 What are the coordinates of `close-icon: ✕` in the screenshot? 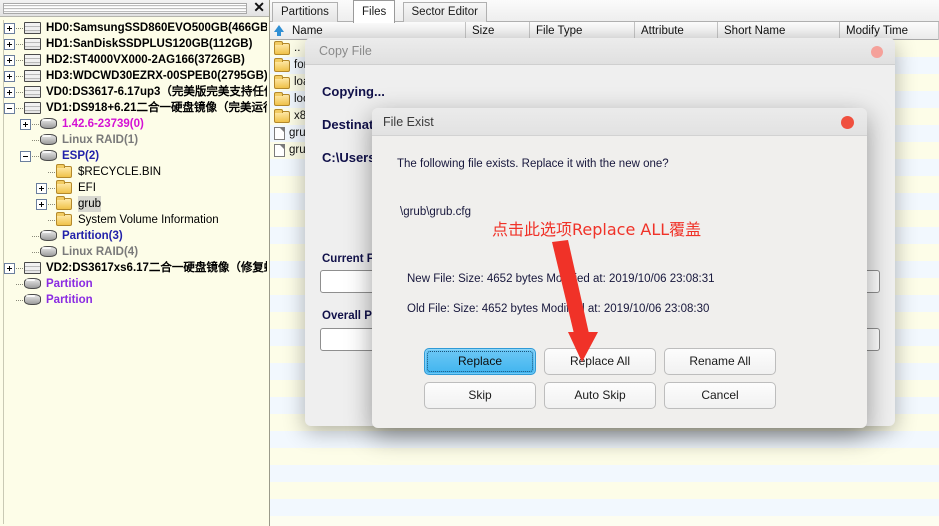 It's located at (259, 8).